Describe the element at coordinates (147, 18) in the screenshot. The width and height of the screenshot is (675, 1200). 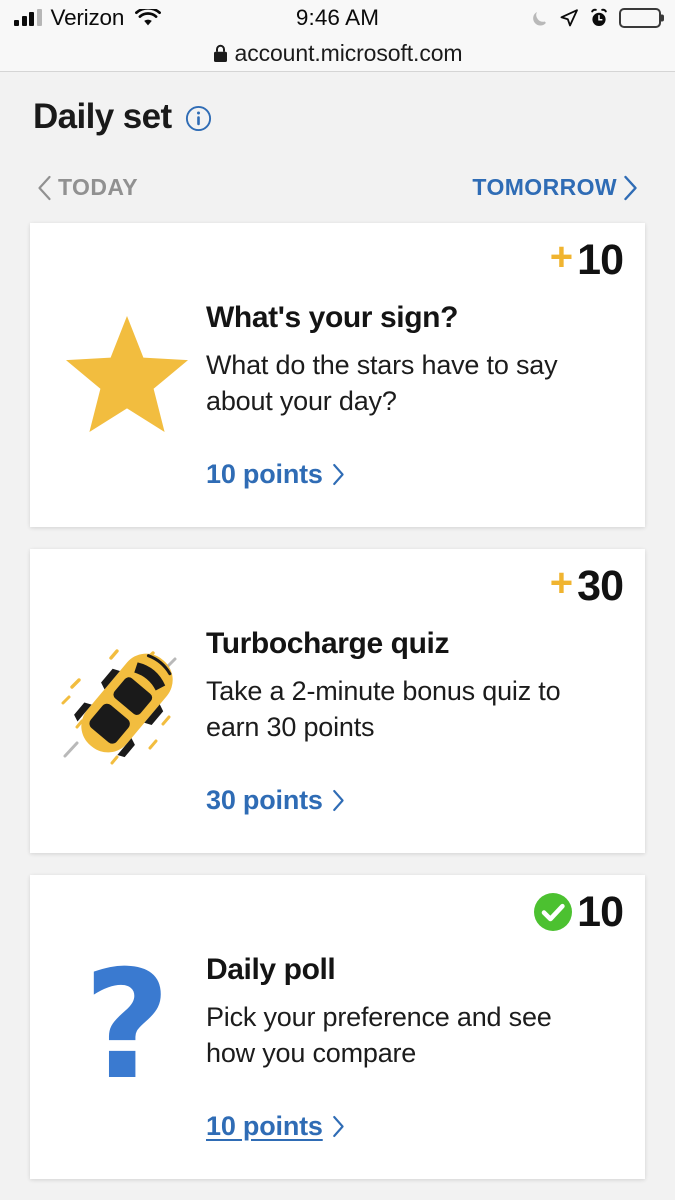
I see `wifi-icon` at that location.